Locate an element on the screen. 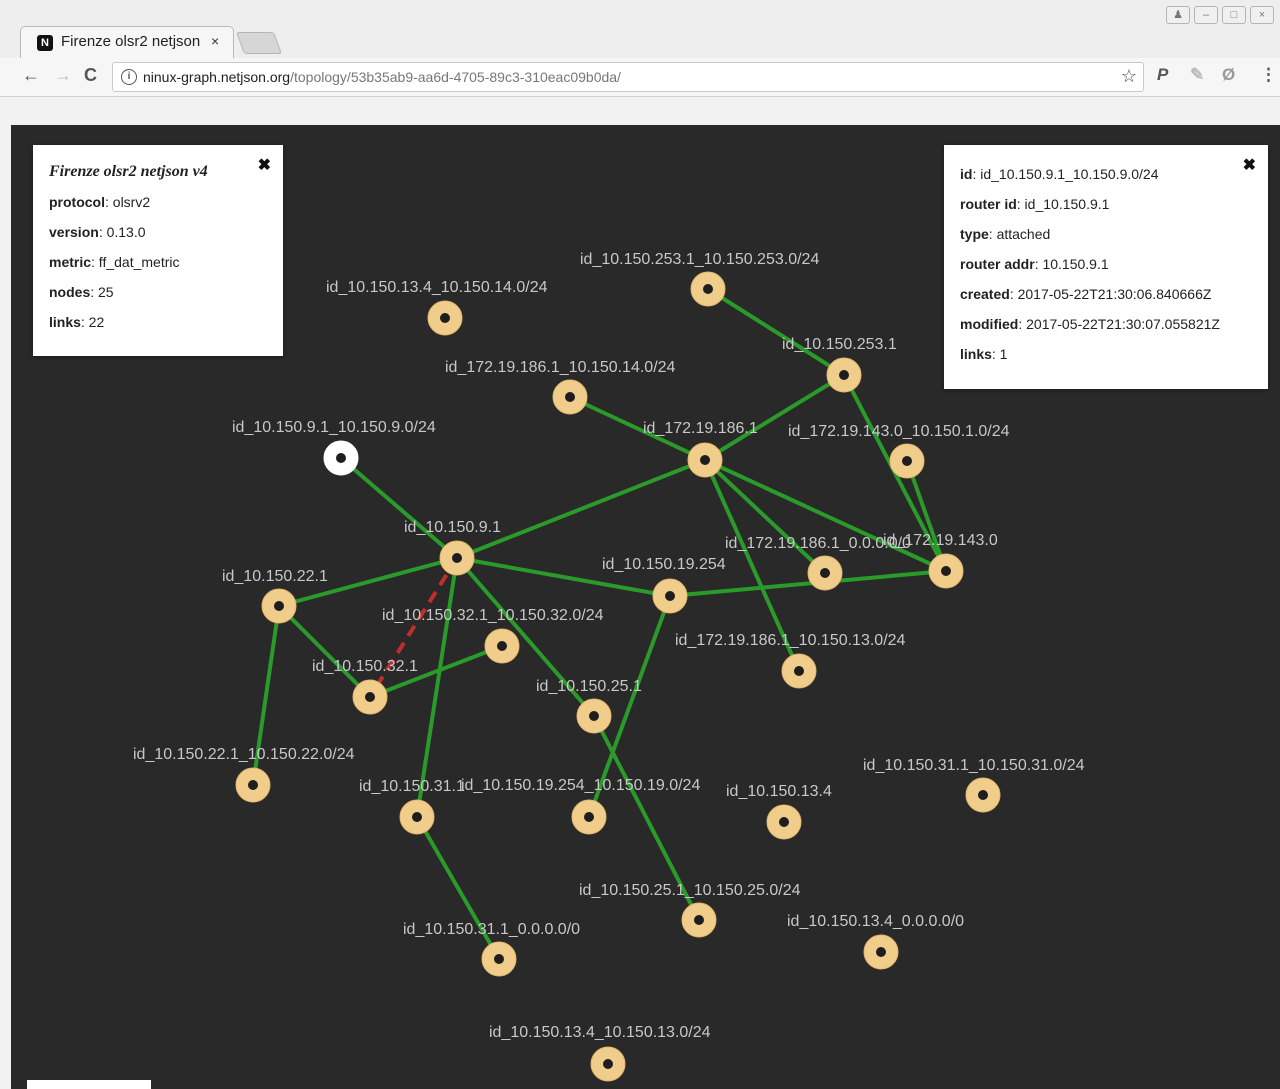  graph-node: id_10.150.253.1 is located at coordinates (839, 364).